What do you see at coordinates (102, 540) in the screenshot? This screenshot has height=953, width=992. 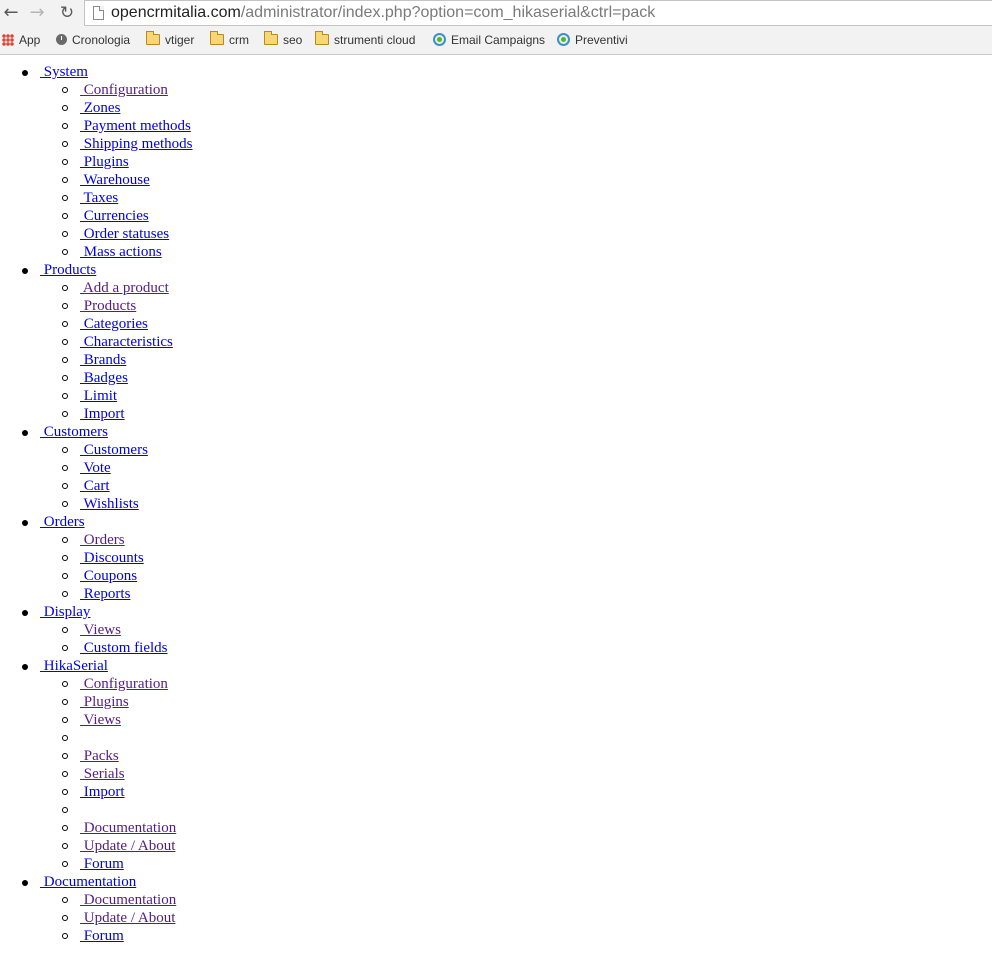 I see `menu-item-link: Orders` at bounding box center [102, 540].